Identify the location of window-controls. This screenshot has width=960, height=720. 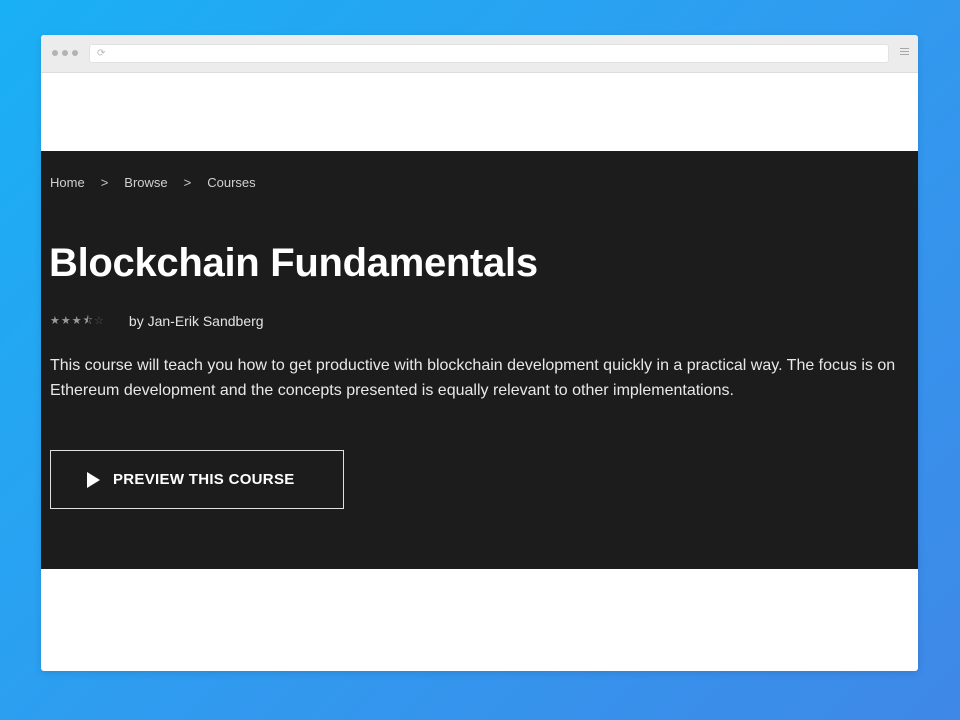
(65, 53).